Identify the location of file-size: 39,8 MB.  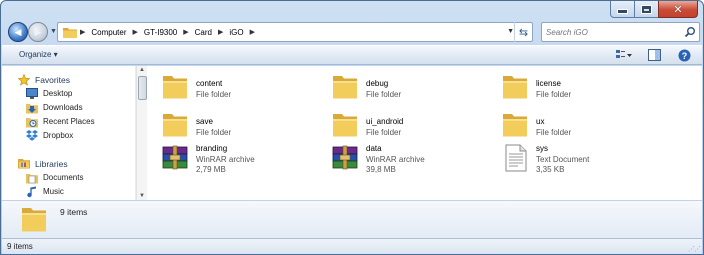
(381, 169).